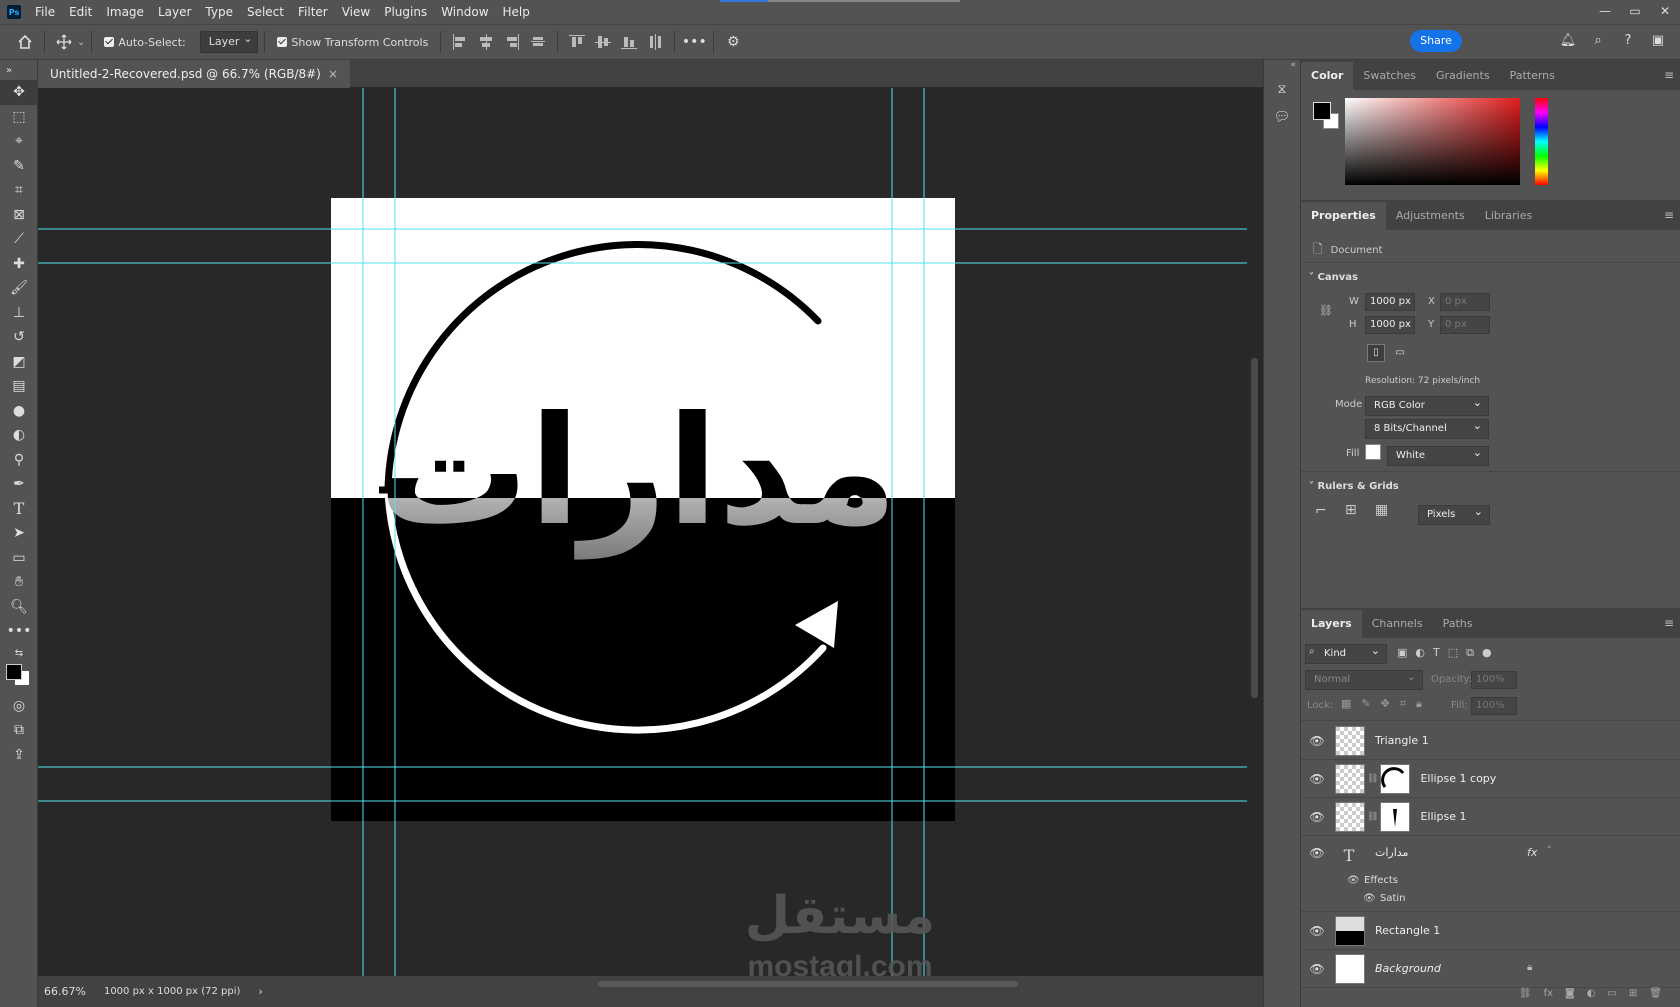  Describe the element at coordinates (1532, 76) in the screenshot. I see `tab-patterns: Patterns` at that location.